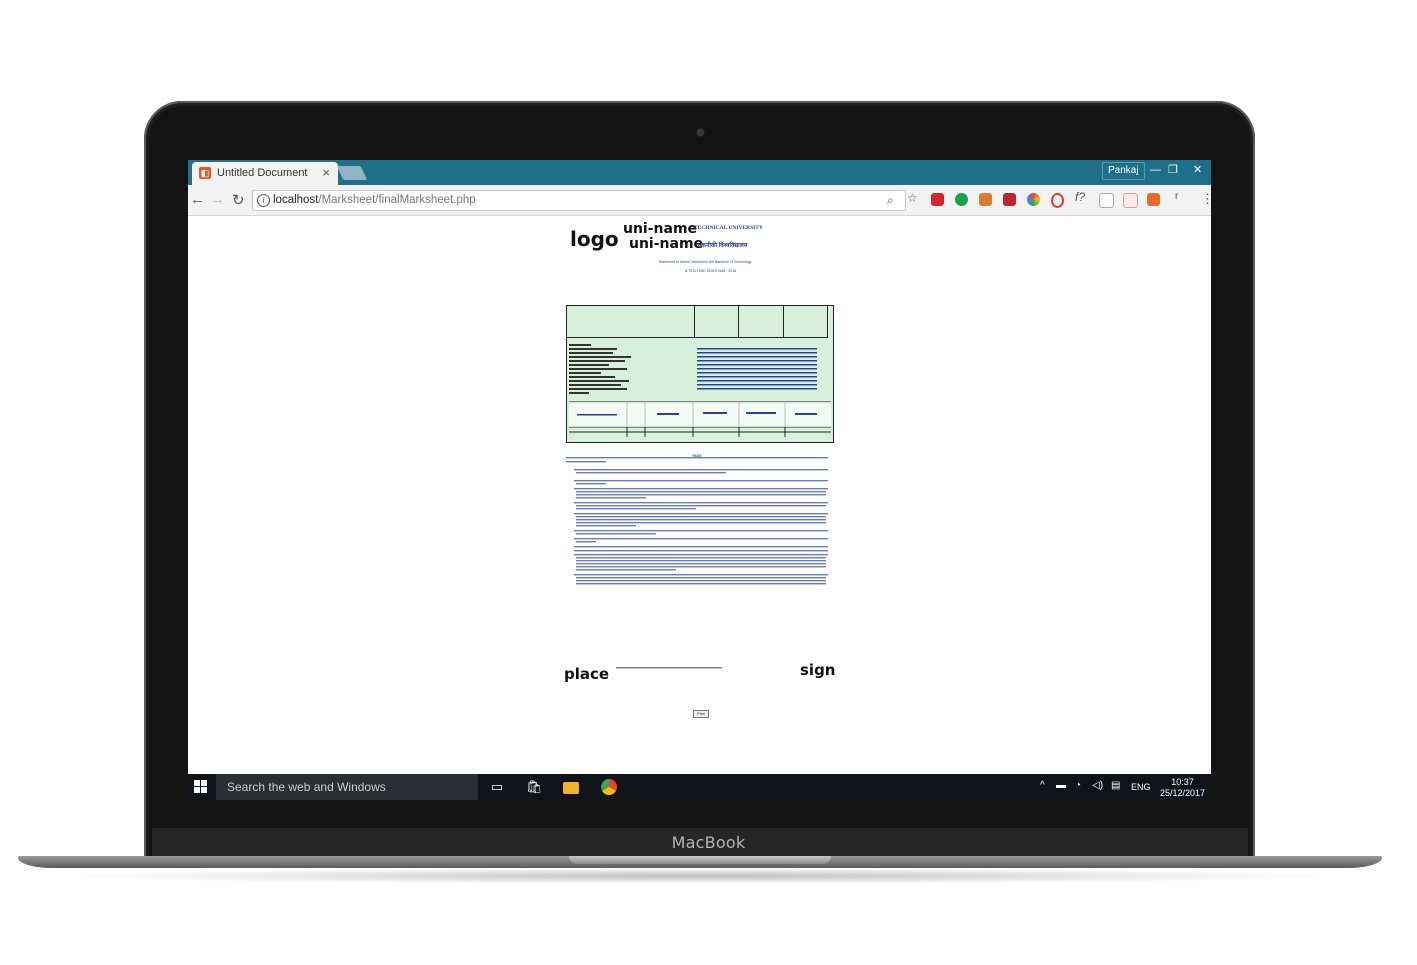  What do you see at coordinates (1080, 197) in the screenshot?
I see `formula-icon: f?` at bounding box center [1080, 197].